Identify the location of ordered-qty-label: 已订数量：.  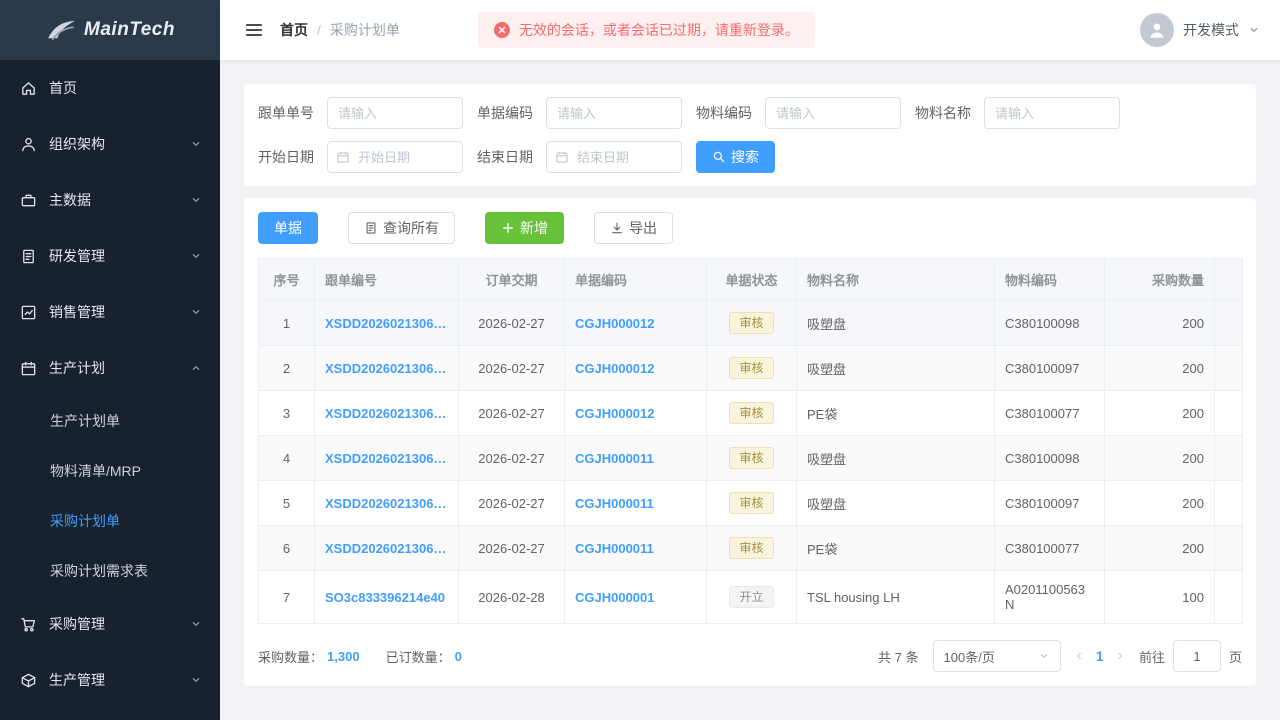
(418, 657).